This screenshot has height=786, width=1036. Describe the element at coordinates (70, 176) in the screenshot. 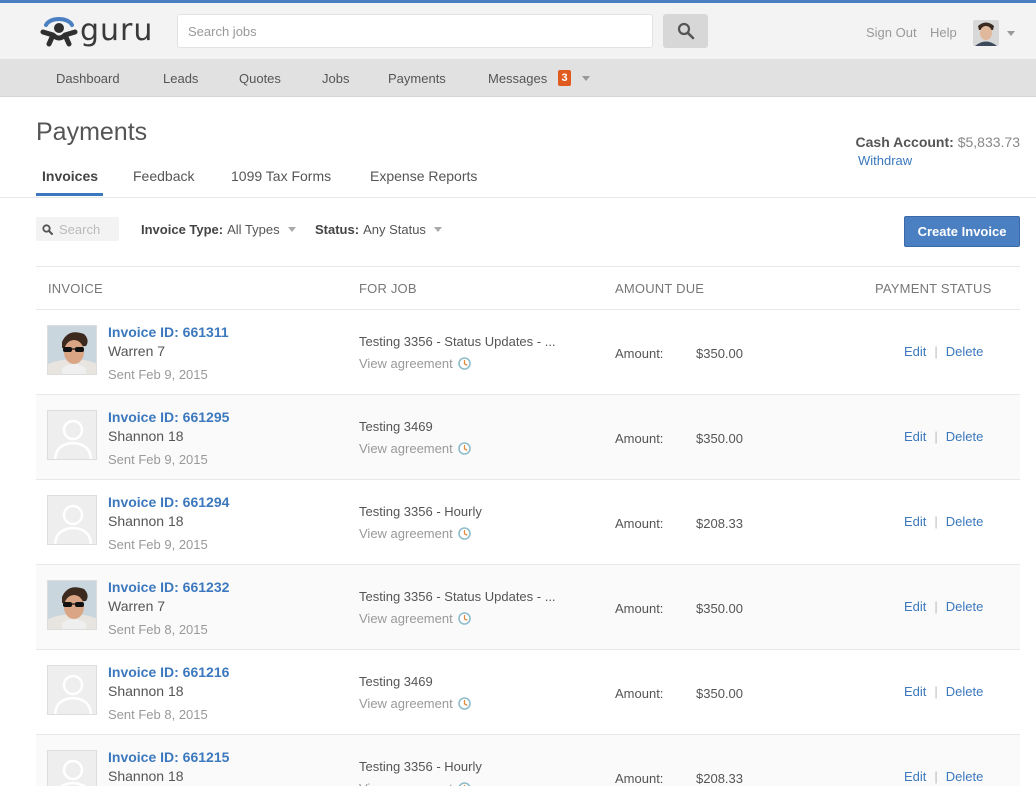

I see `tab-invoices: Invoices` at that location.